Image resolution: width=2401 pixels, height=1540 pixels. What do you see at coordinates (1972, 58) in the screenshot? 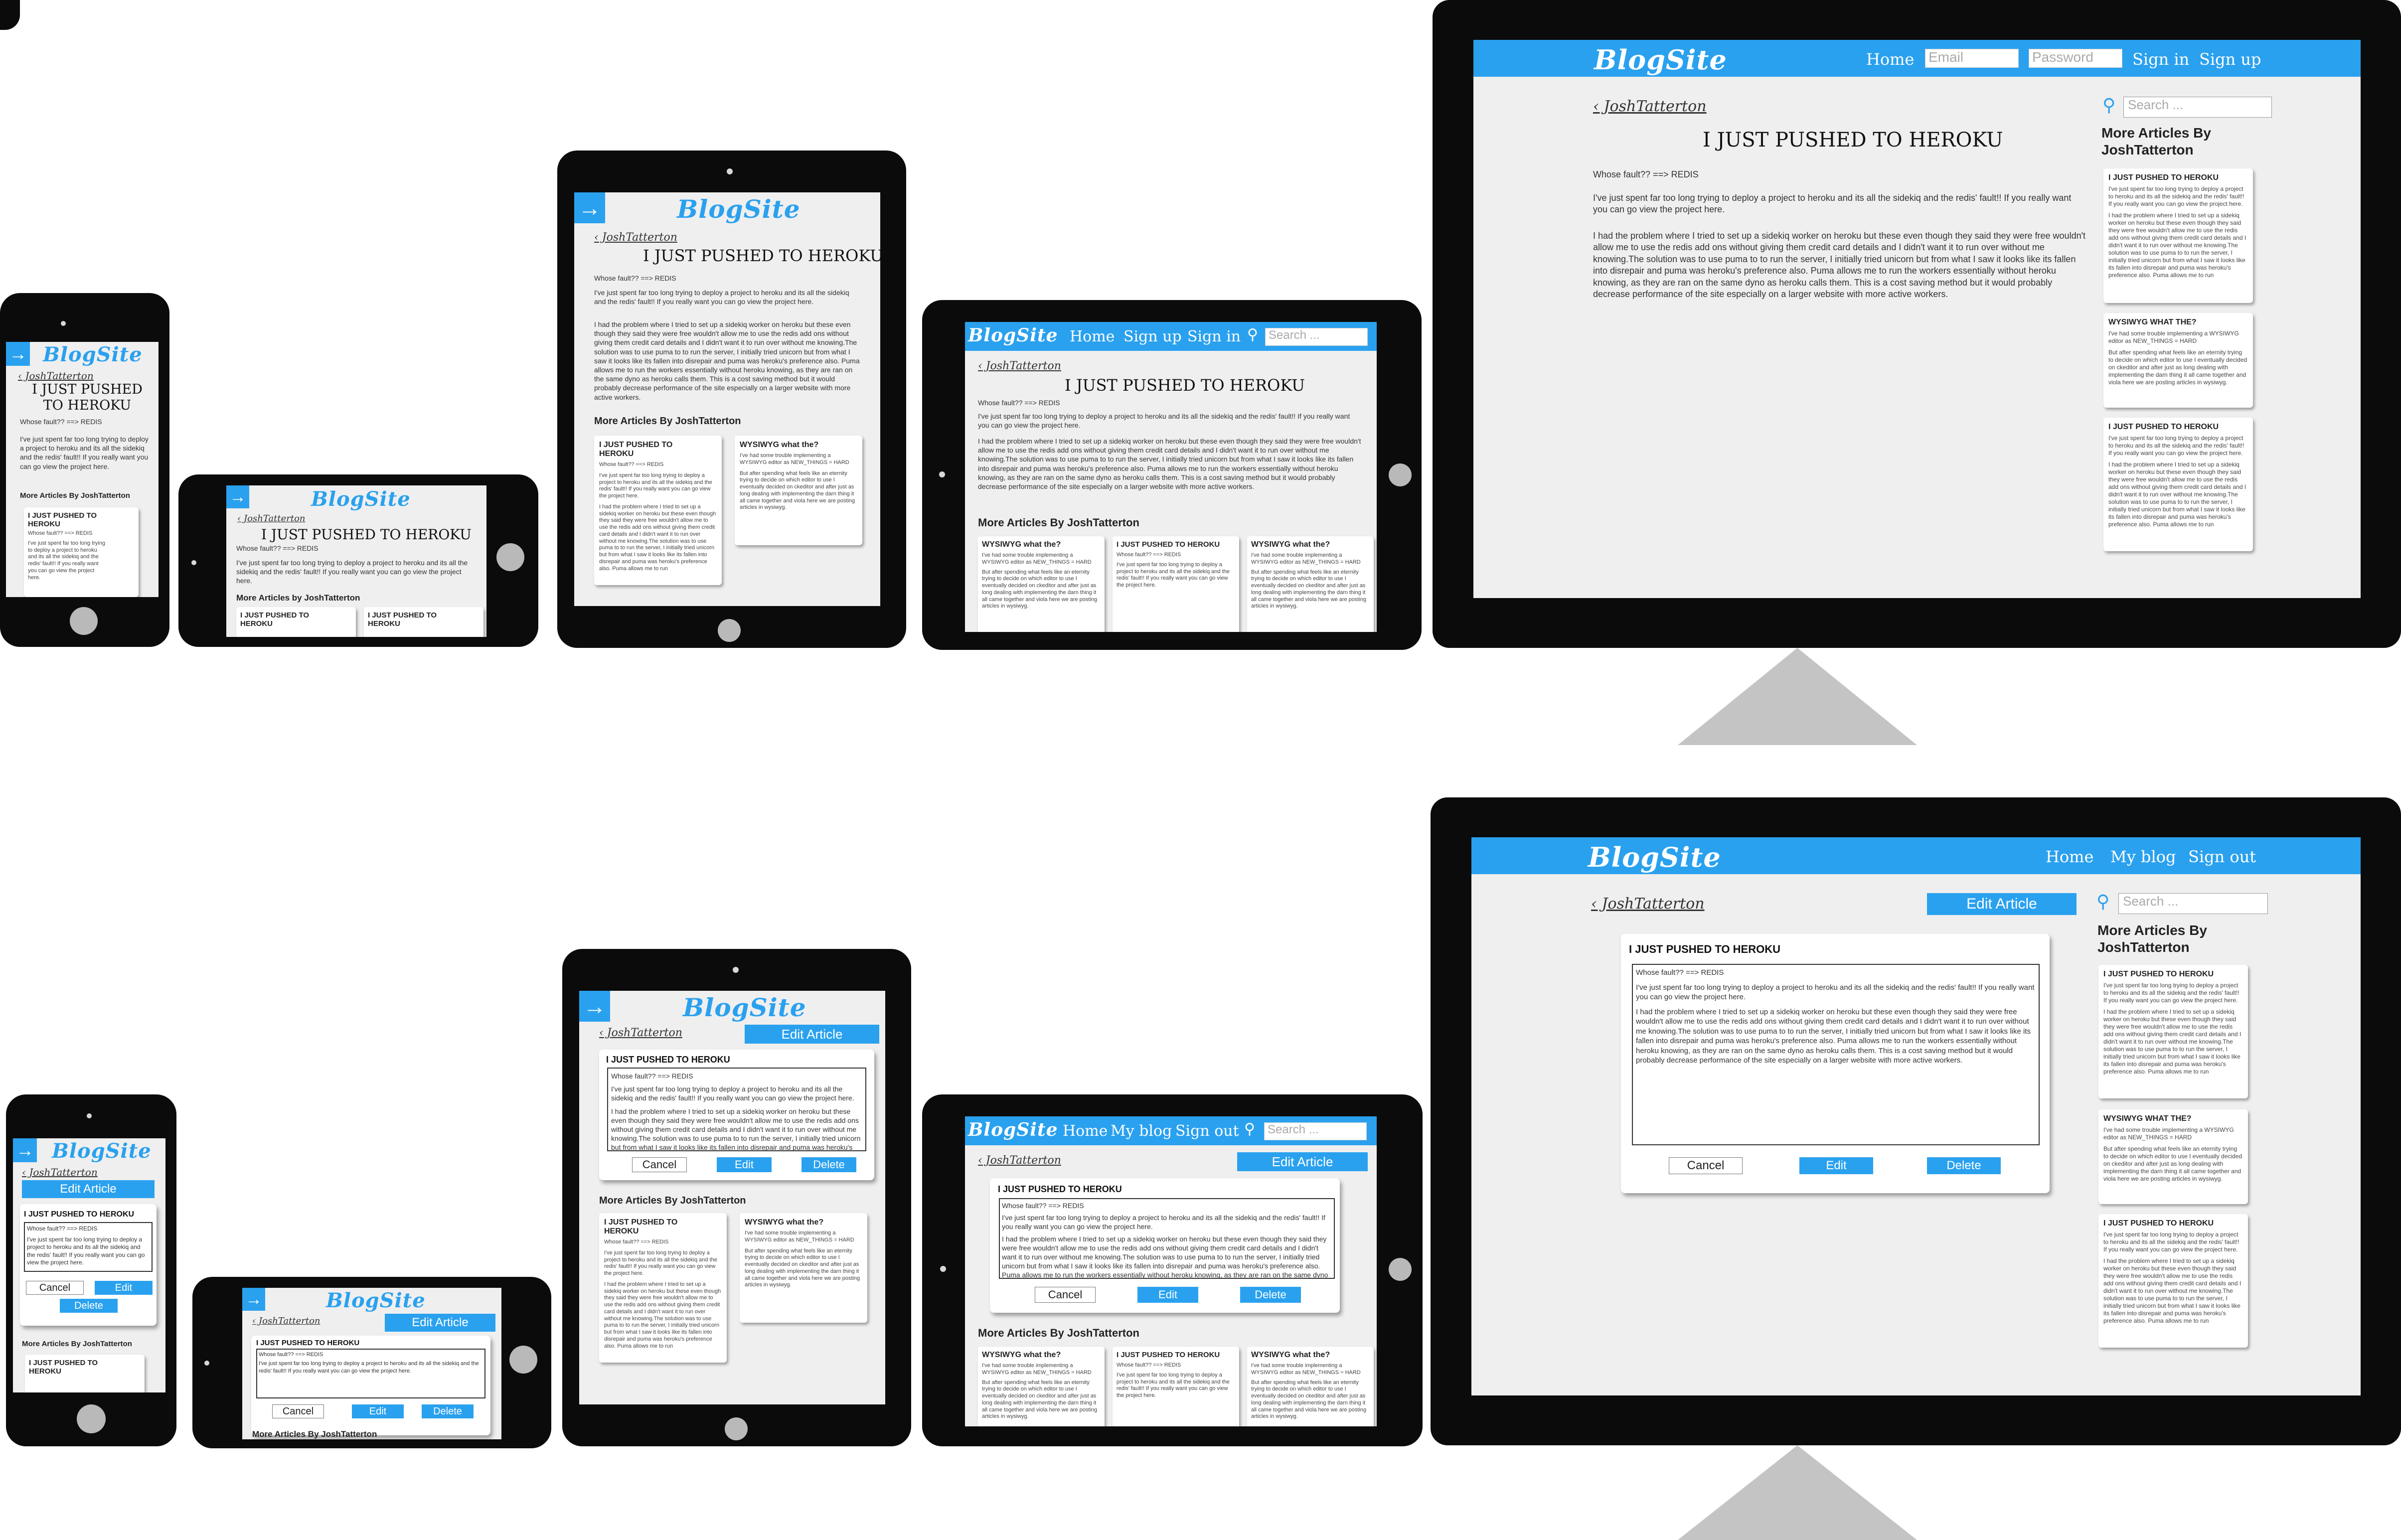
I see `email-input: Email` at bounding box center [1972, 58].